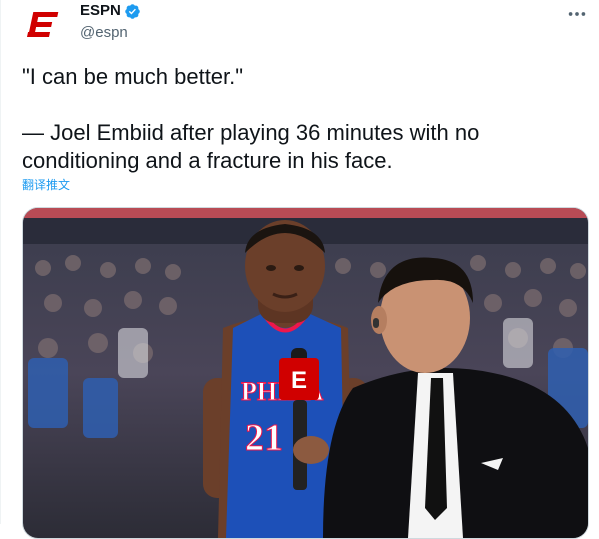 The width and height of the screenshot is (599, 539). Describe the element at coordinates (299, 25) in the screenshot. I see `tweet-header: ESPN @espn` at that location.